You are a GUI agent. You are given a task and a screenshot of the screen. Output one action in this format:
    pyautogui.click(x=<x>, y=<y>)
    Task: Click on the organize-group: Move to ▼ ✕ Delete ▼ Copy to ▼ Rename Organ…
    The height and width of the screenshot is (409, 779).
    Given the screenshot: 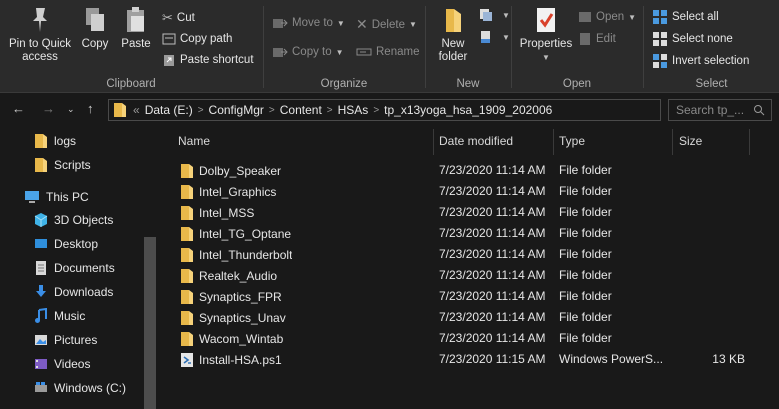 What is the action you would take?
    pyautogui.click(x=344, y=46)
    